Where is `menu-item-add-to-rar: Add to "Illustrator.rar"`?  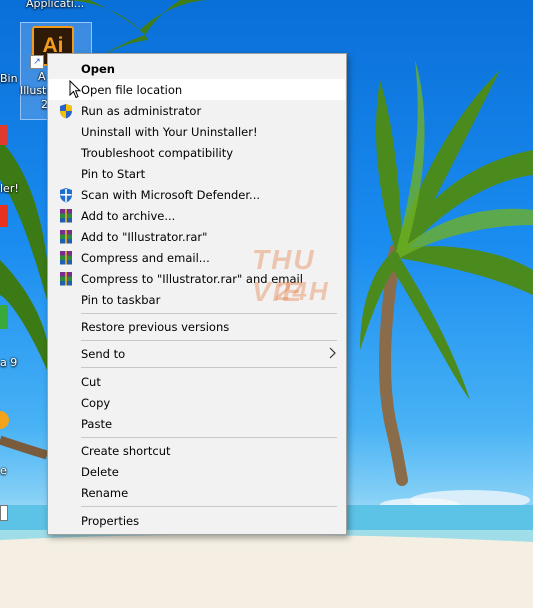
menu-item-add-to-rar: Add to "Illustrator.rar" is located at coordinates (197, 236).